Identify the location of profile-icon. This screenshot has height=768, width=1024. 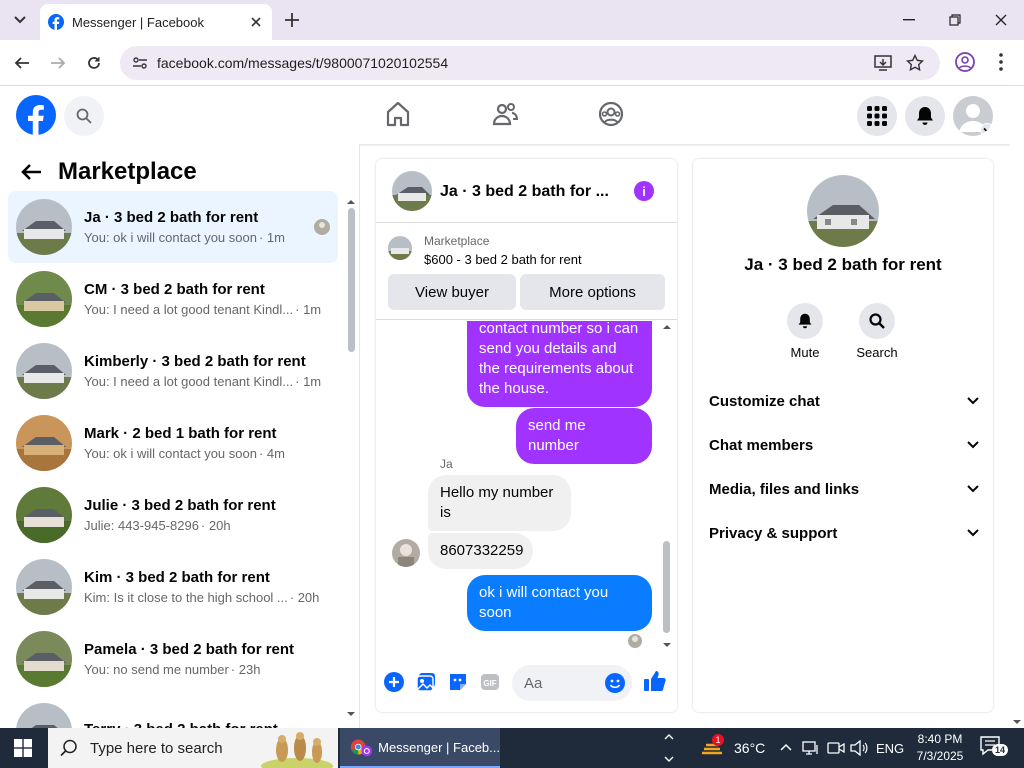
(965, 62).